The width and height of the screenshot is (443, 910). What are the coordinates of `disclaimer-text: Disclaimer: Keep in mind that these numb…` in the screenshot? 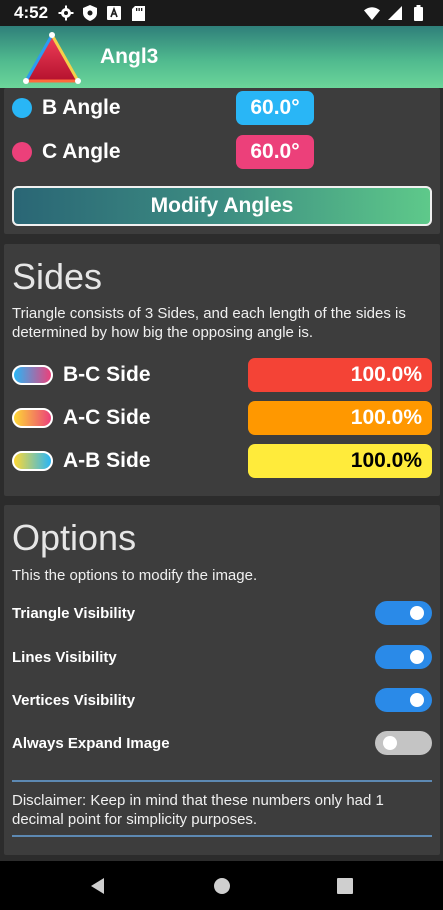 It's located at (198, 810).